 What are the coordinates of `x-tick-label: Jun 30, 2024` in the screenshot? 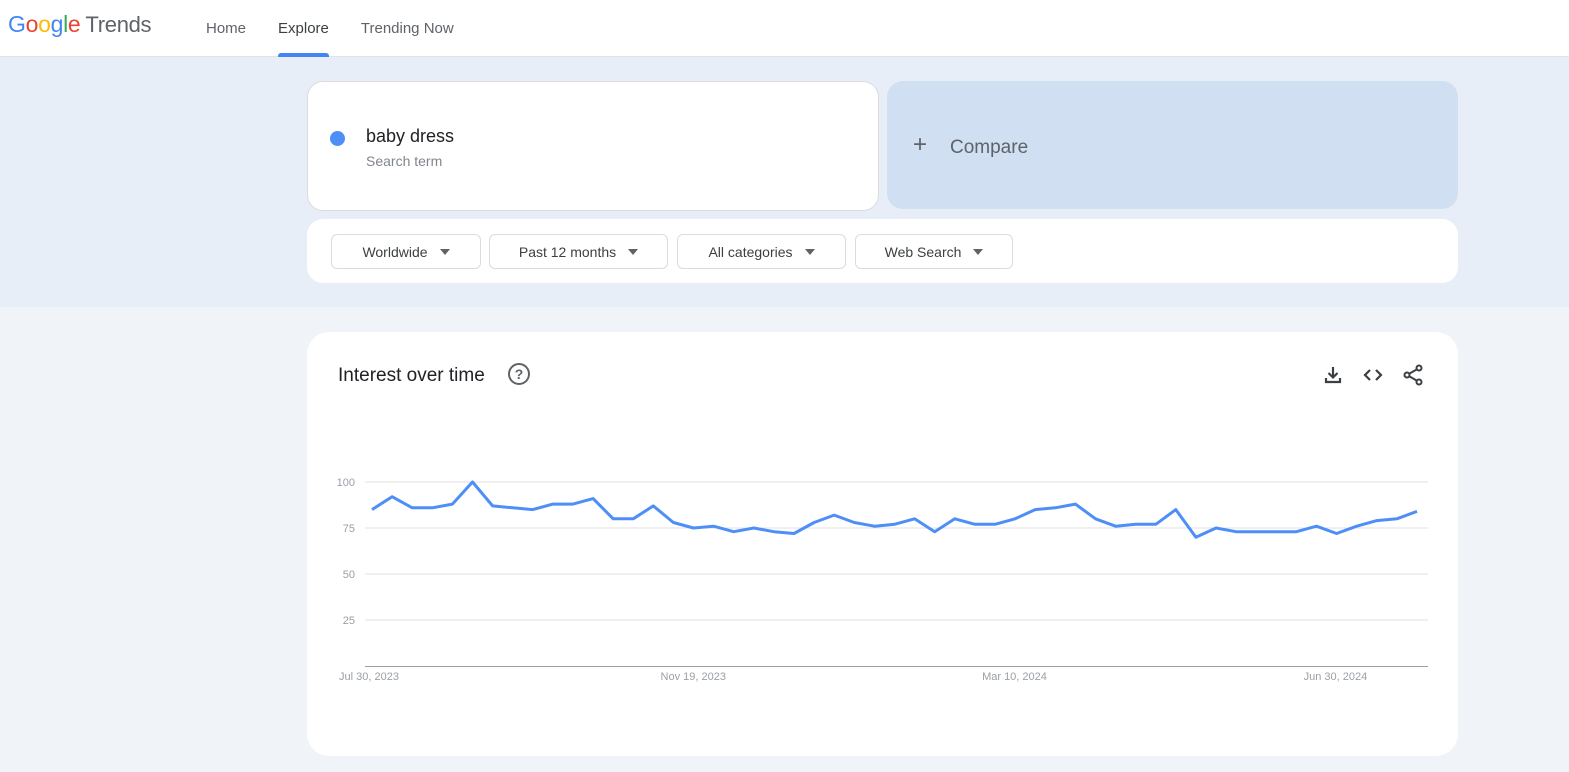 It's located at (1336, 677).